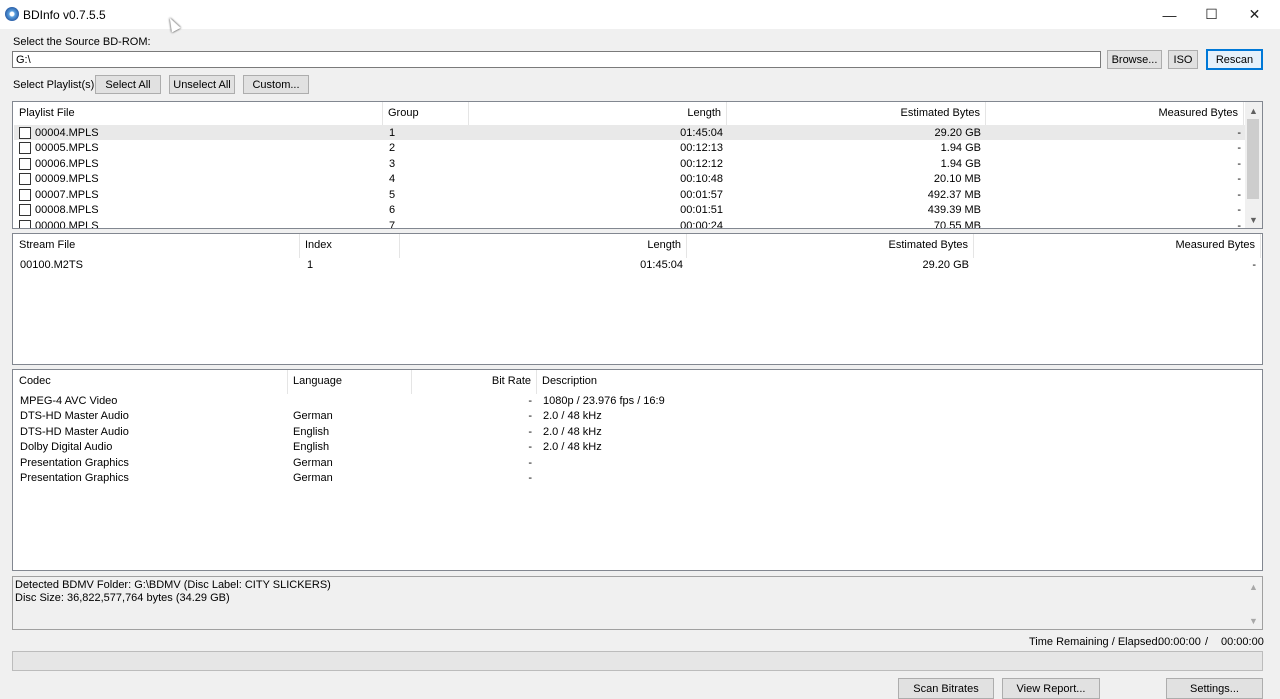 The width and height of the screenshot is (1280, 699). I want to click on select-playlists-label: Select Playlist(s):, so click(55, 85).